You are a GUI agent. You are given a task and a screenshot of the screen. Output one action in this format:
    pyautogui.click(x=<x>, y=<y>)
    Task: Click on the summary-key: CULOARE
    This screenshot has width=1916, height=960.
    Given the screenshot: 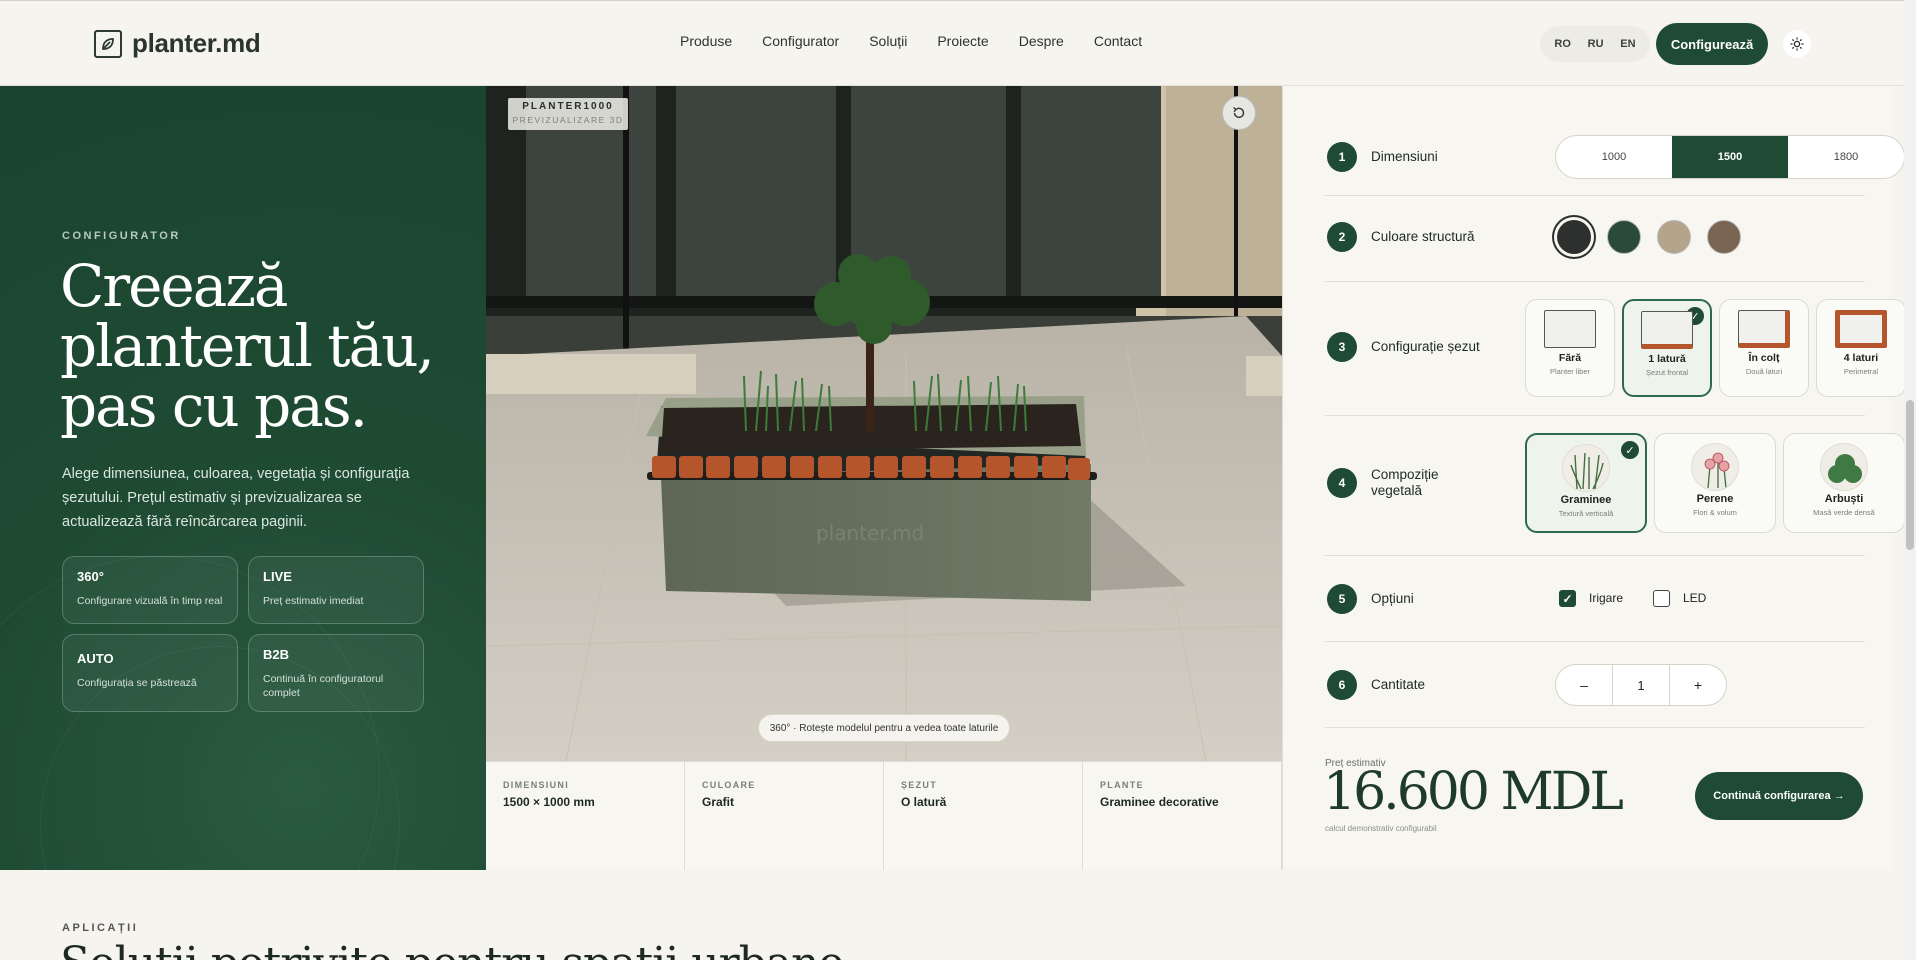 What is the action you would take?
    pyautogui.click(x=729, y=785)
    